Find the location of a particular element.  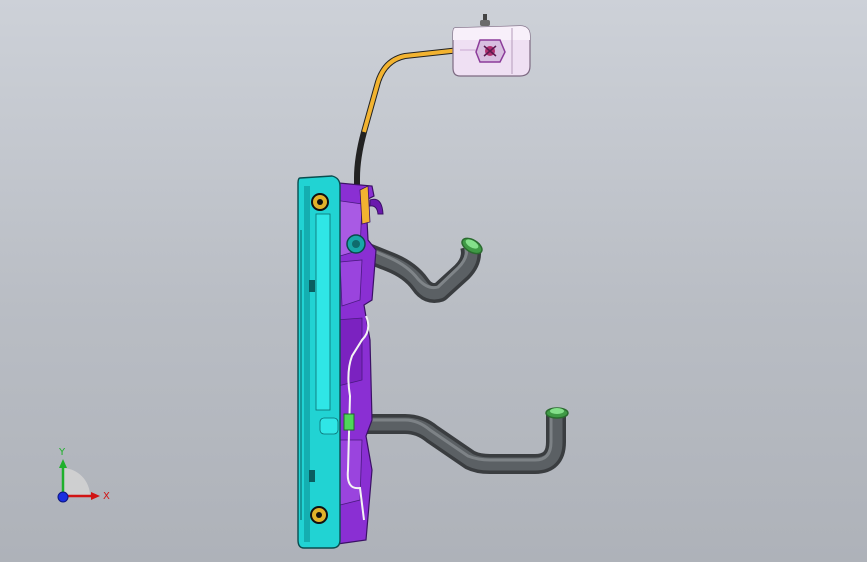

radiator-core is located at coordinates (319, 362).